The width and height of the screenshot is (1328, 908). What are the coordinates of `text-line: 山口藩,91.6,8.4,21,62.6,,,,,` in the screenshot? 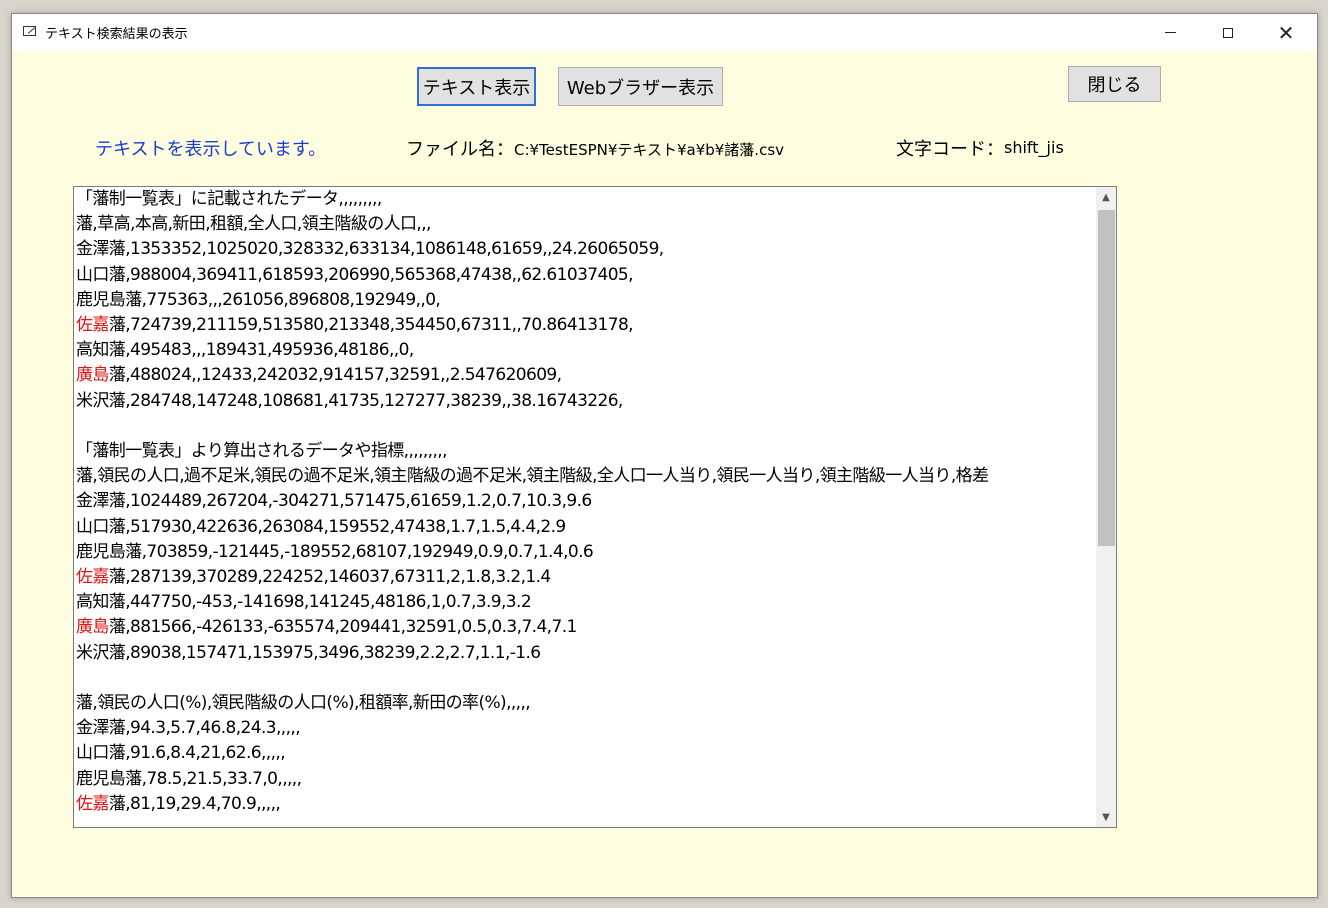 It's located at (585, 753).